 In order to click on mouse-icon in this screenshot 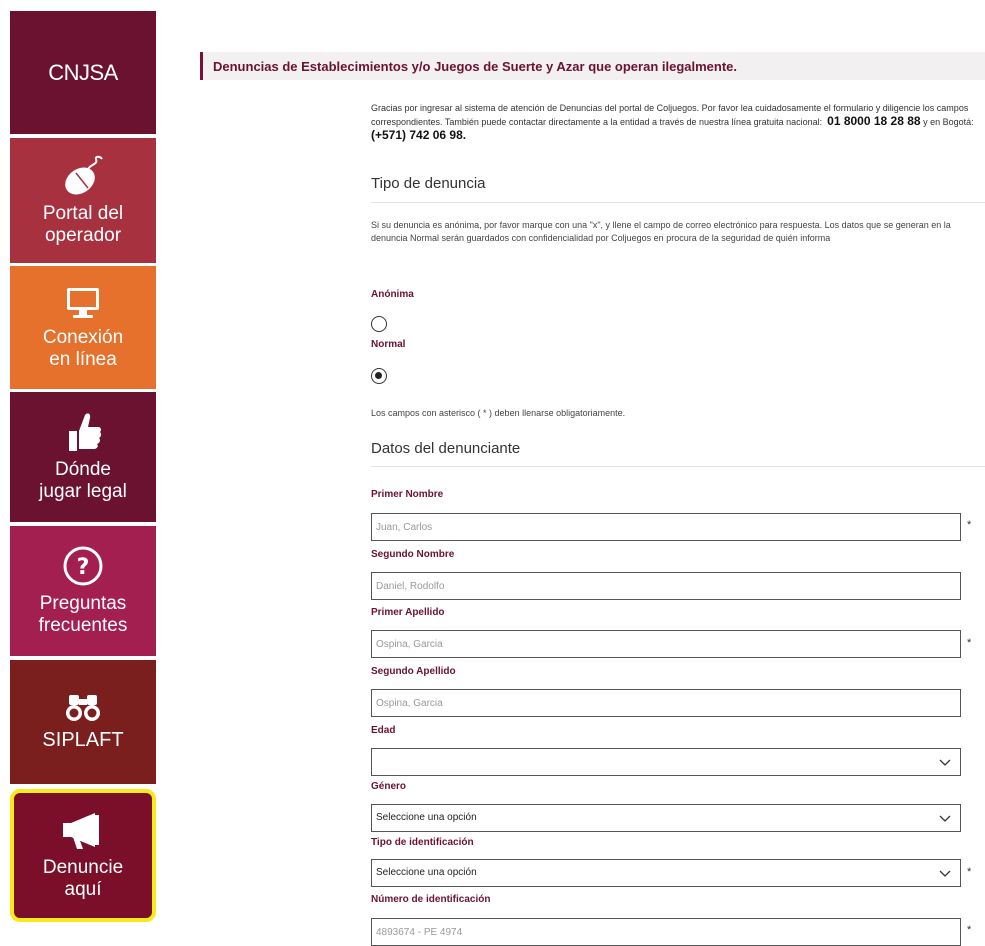, I will do `click(84, 174)`.